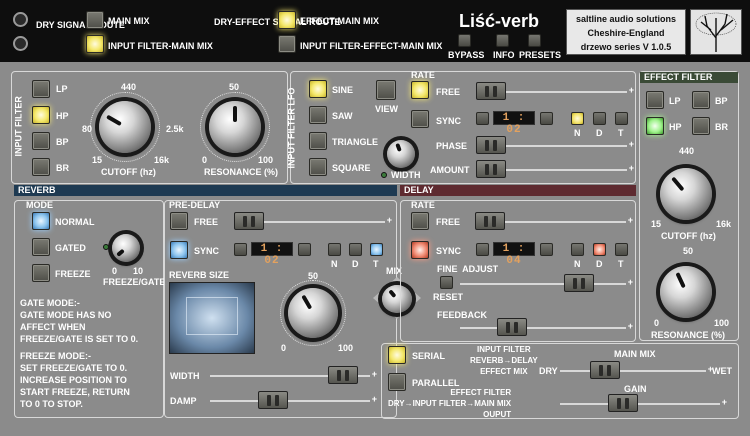 This screenshot has width=750, height=436. What do you see at coordinates (701, 126) in the screenshot?
I see `effect-filter-br-button` at bounding box center [701, 126].